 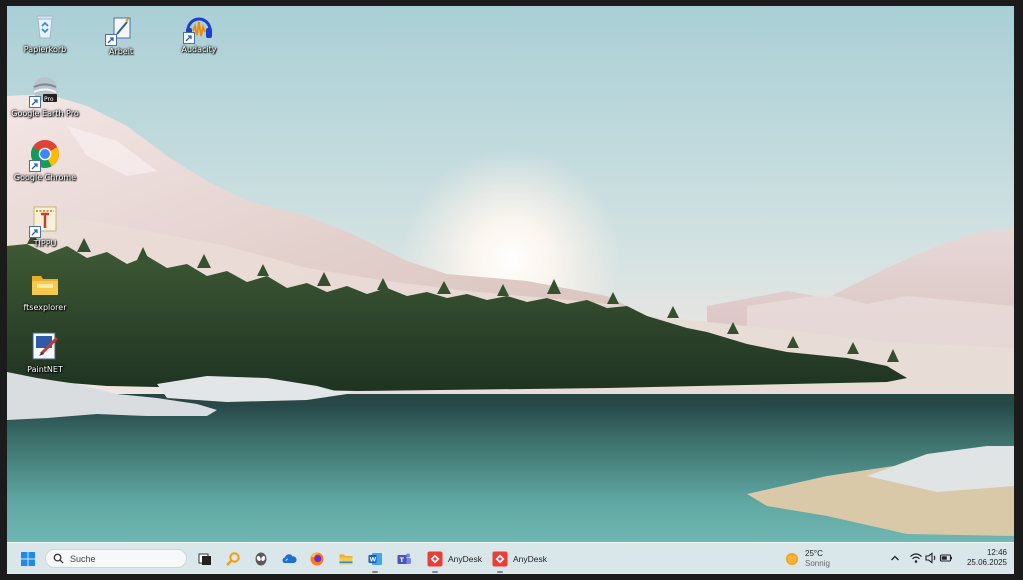 What do you see at coordinates (45, 27) in the screenshot?
I see `recycle-bin-icon` at bounding box center [45, 27].